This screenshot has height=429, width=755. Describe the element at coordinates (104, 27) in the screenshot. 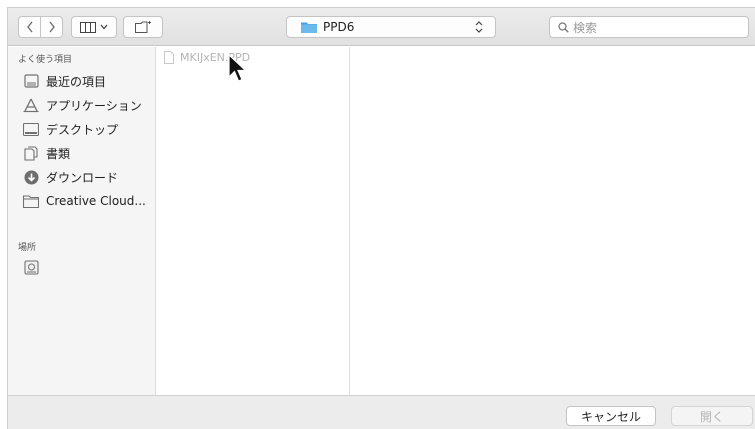

I see `chevron-down-icon` at that location.